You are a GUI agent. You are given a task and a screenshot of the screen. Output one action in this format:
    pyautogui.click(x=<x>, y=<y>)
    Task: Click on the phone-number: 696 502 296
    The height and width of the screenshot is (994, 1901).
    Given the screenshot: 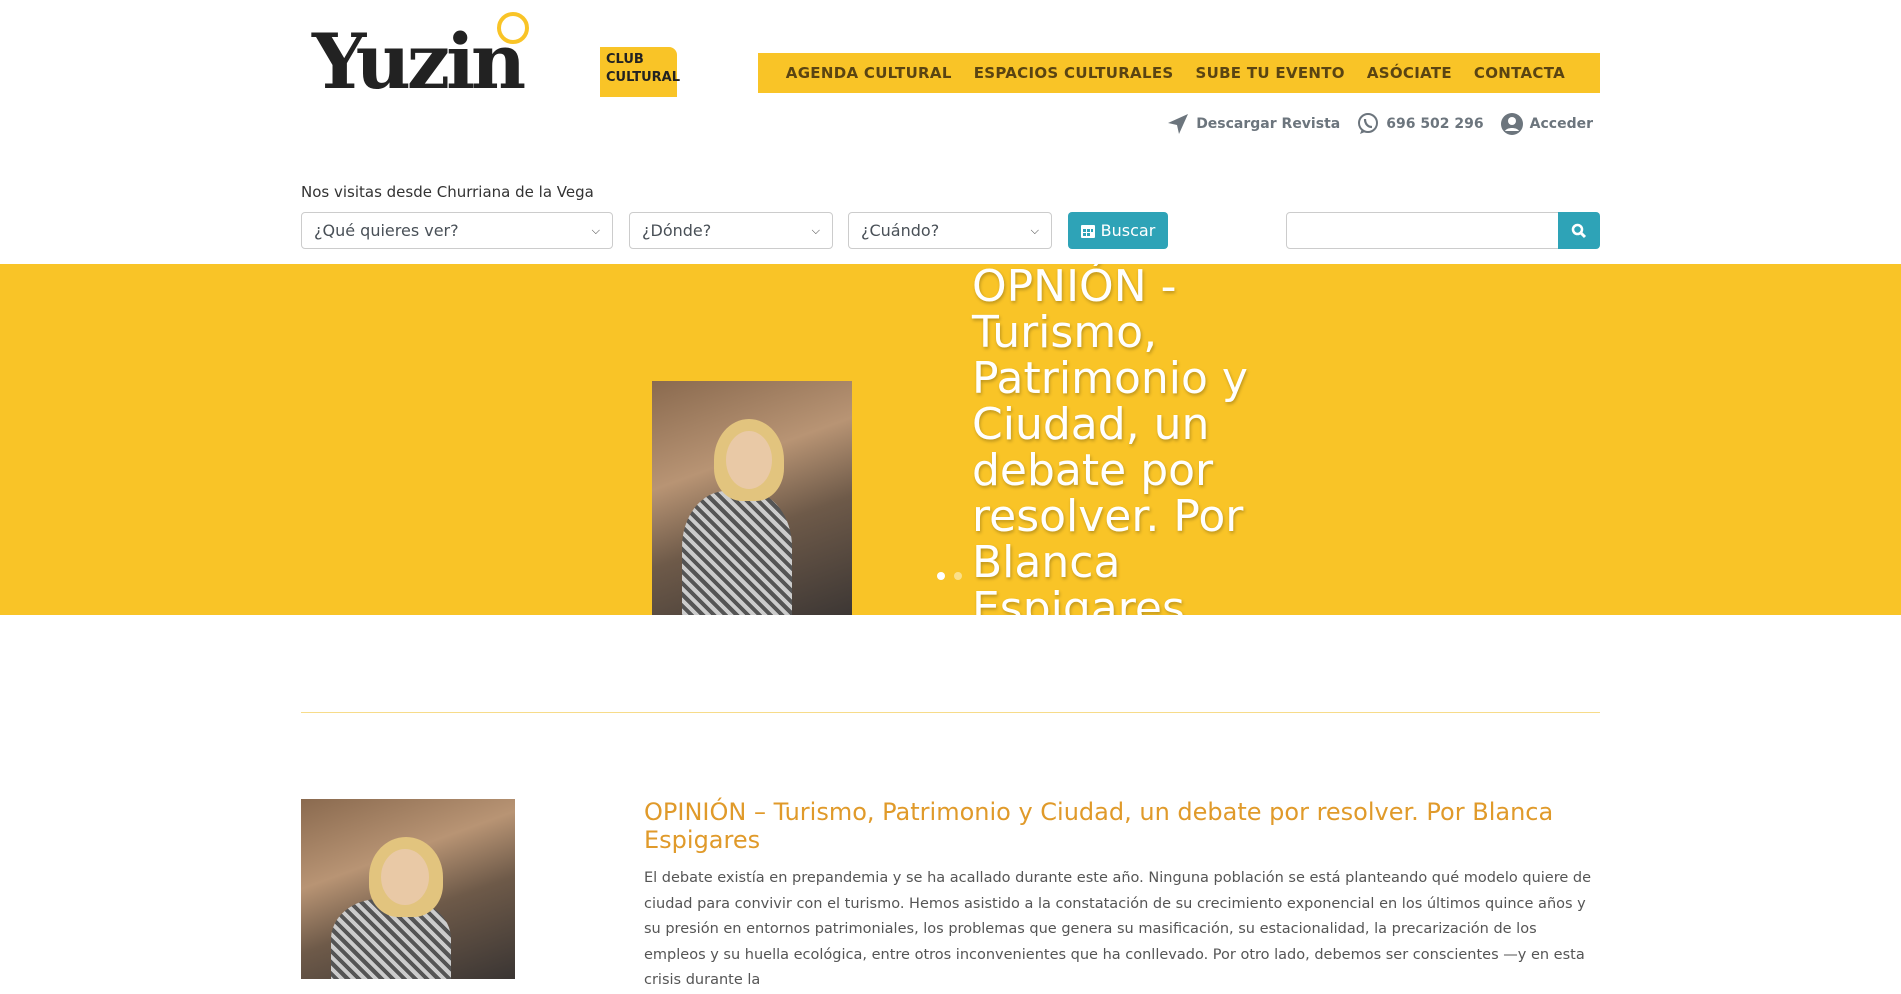 What is the action you would take?
    pyautogui.click(x=1435, y=124)
    